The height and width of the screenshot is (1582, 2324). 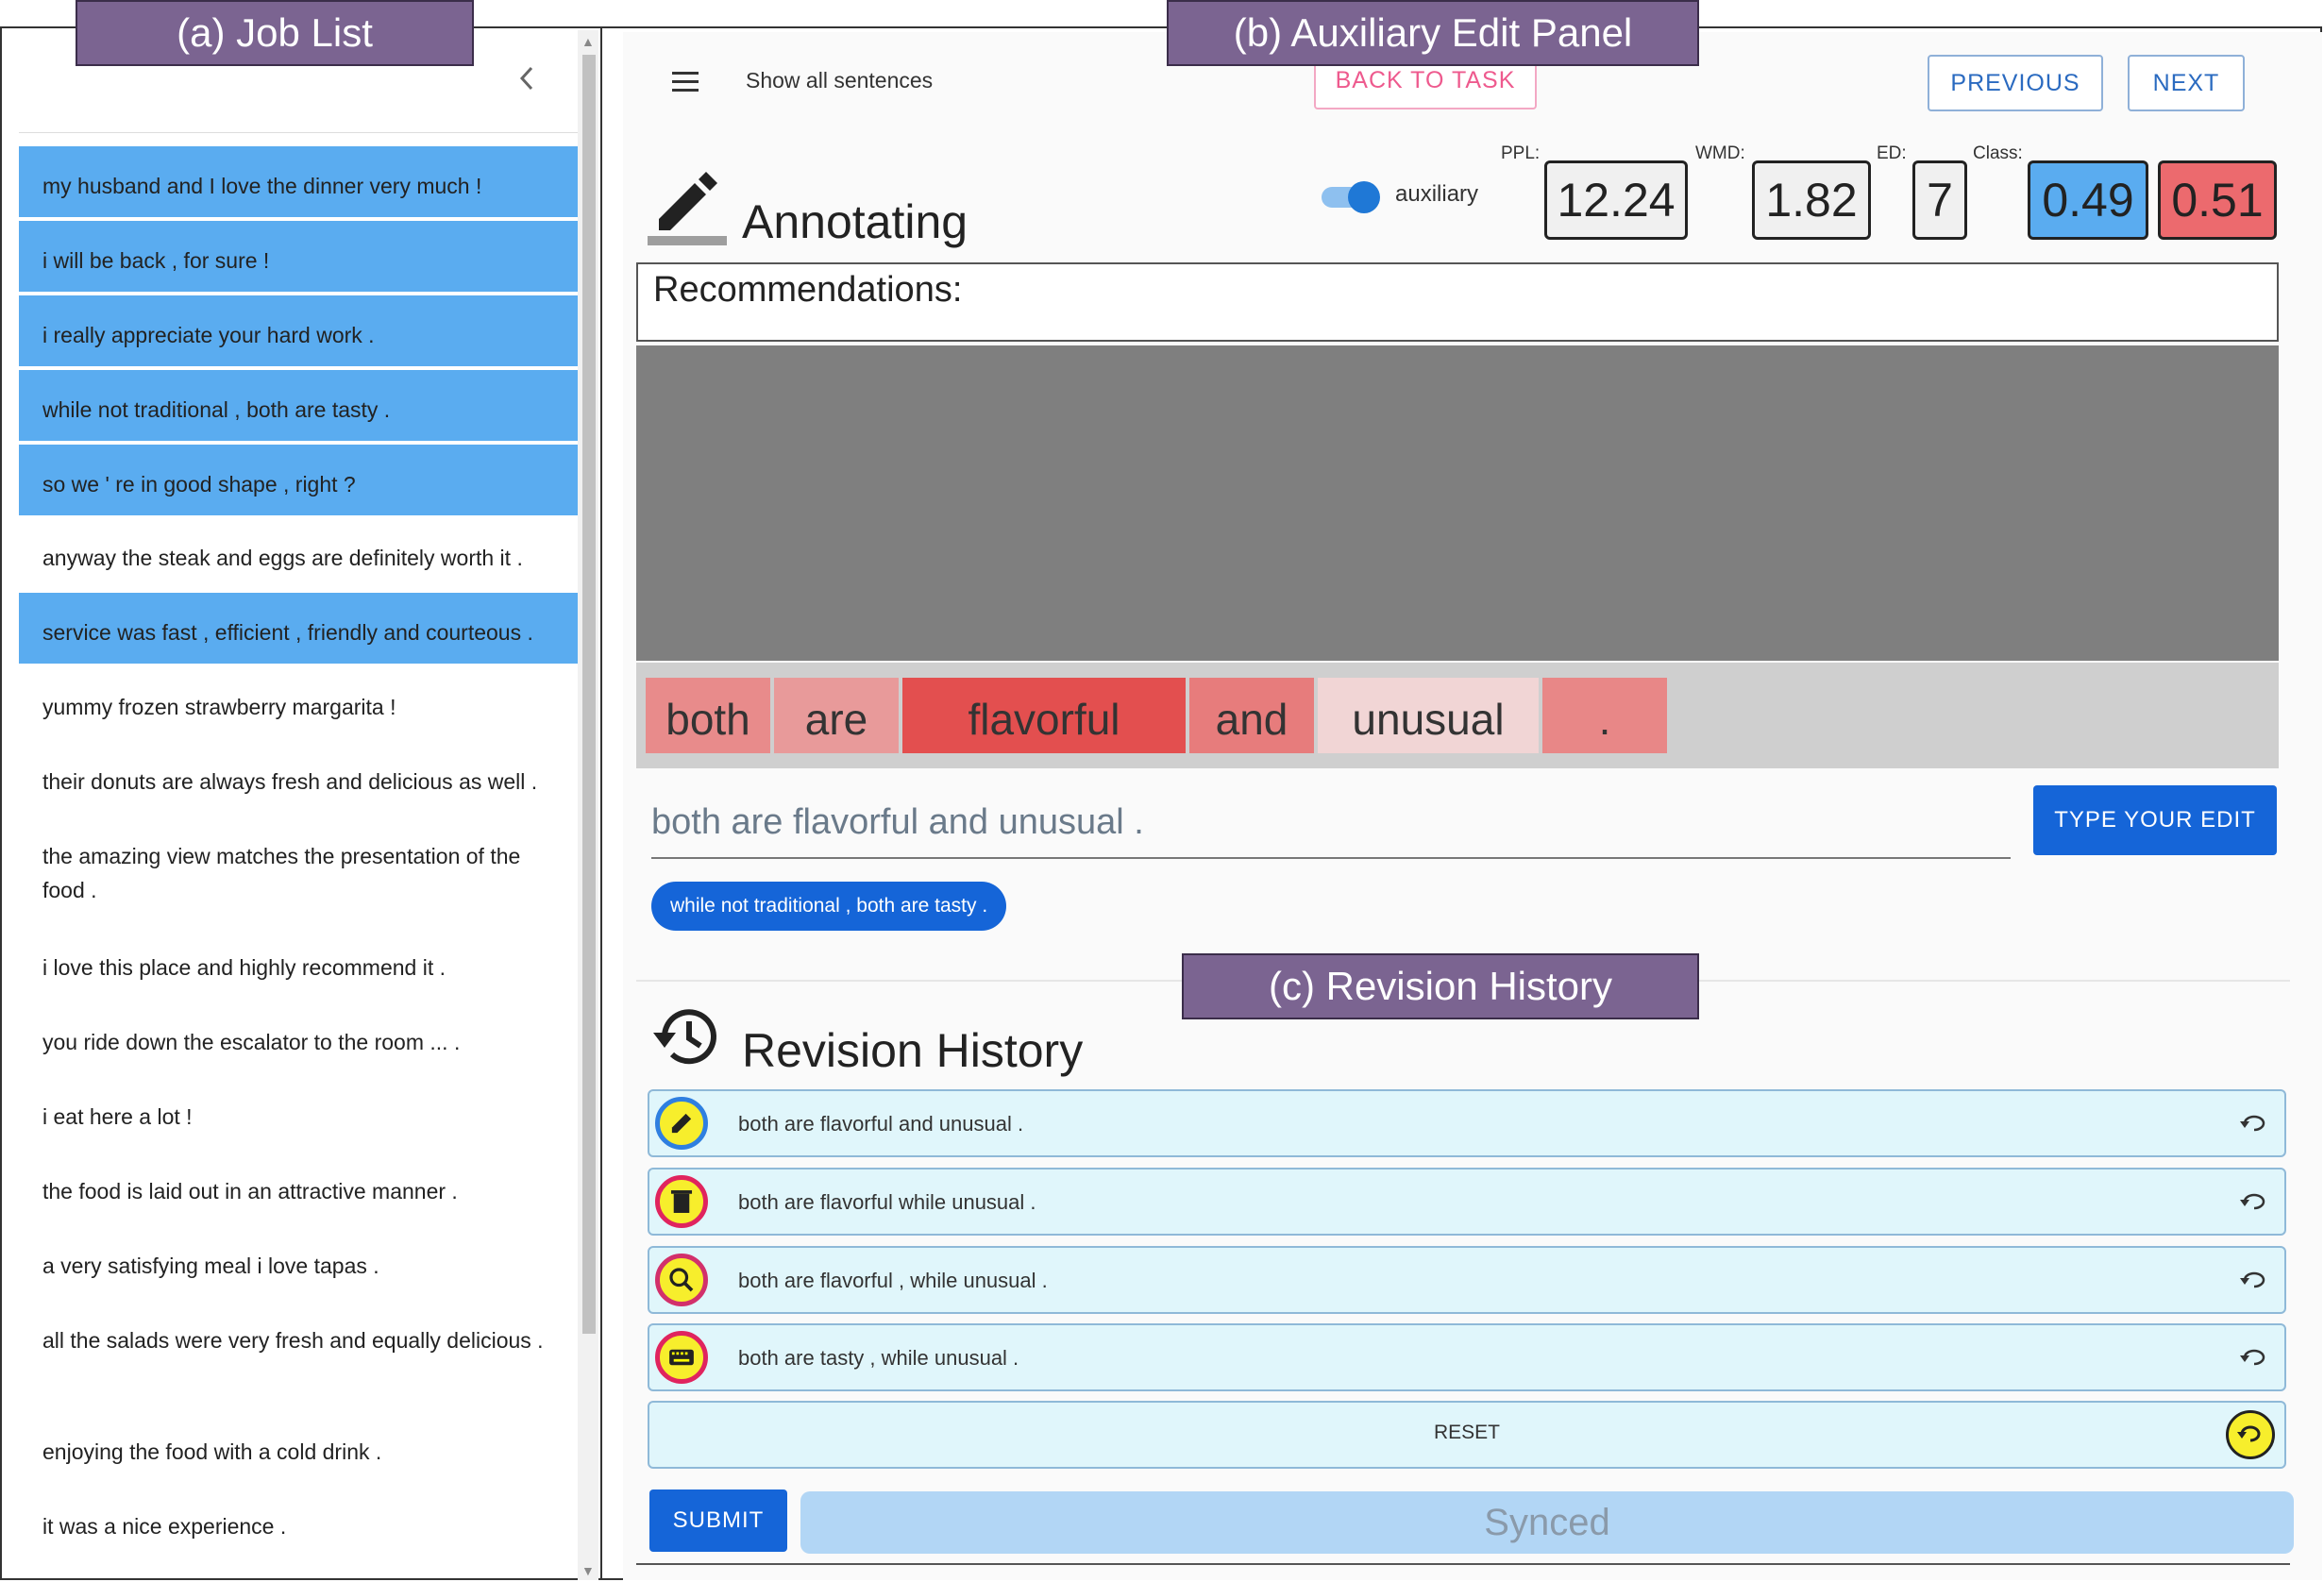 What do you see at coordinates (681, 1280) in the screenshot?
I see `magnifier-icon` at bounding box center [681, 1280].